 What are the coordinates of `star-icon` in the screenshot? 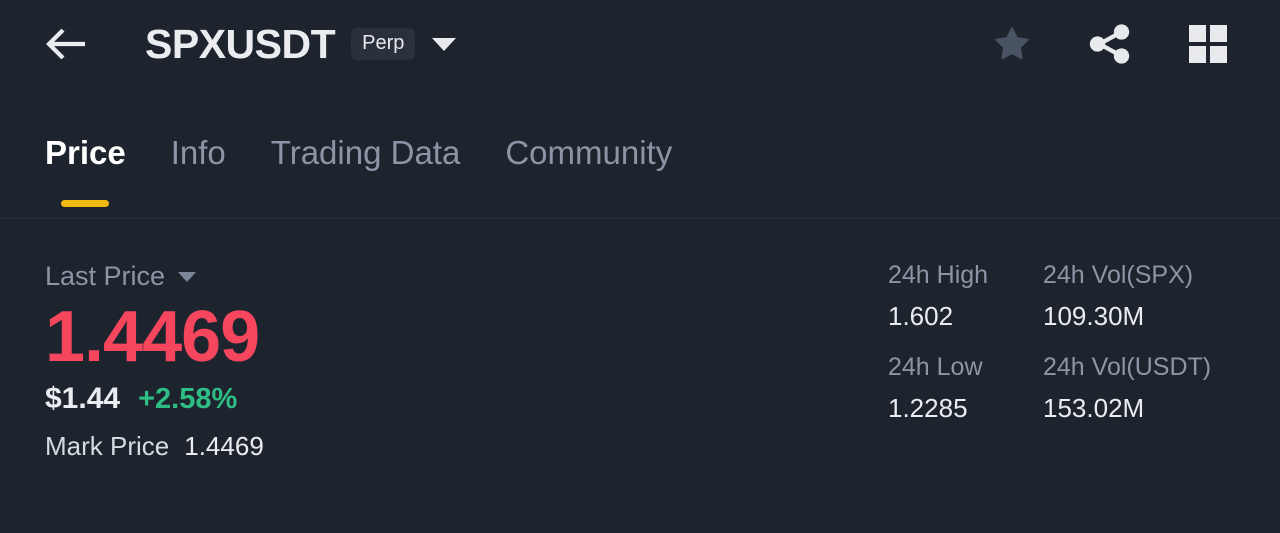 It's located at (1012, 43).